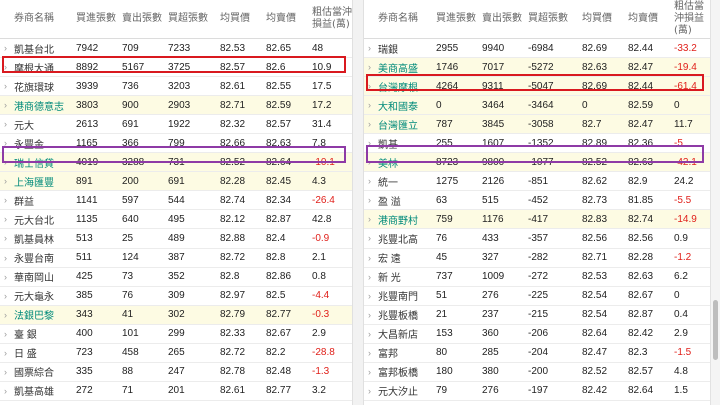  I want to click on table-row: › 美商高盛 1746 7017 -5272 82.63 82.47 -19.4, so click(537, 67).